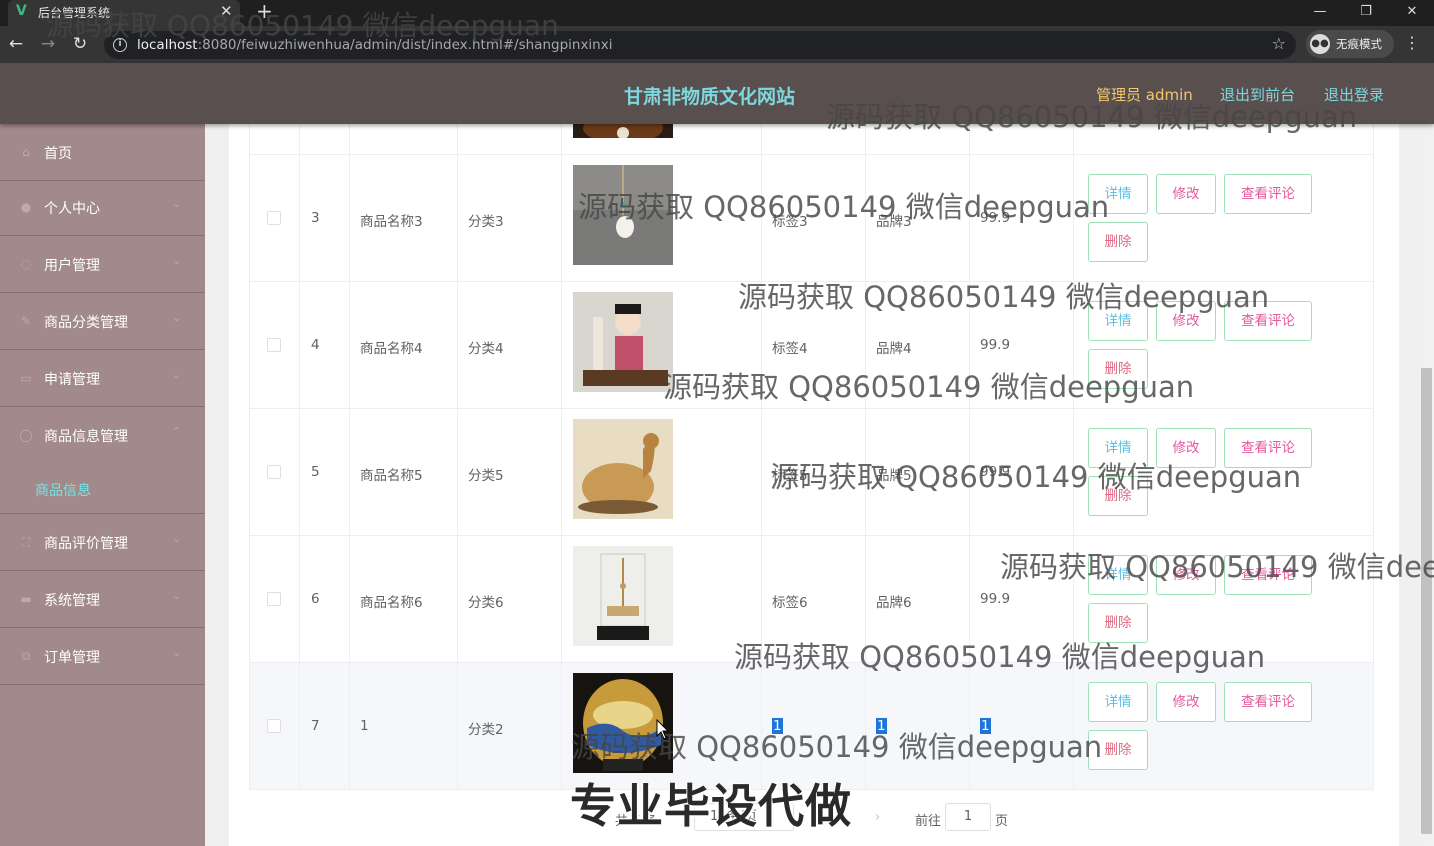  What do you see at coordinates (26, 599) in the screenshot?
I see `system-icon: ▬` at bounding box center [26, 599].